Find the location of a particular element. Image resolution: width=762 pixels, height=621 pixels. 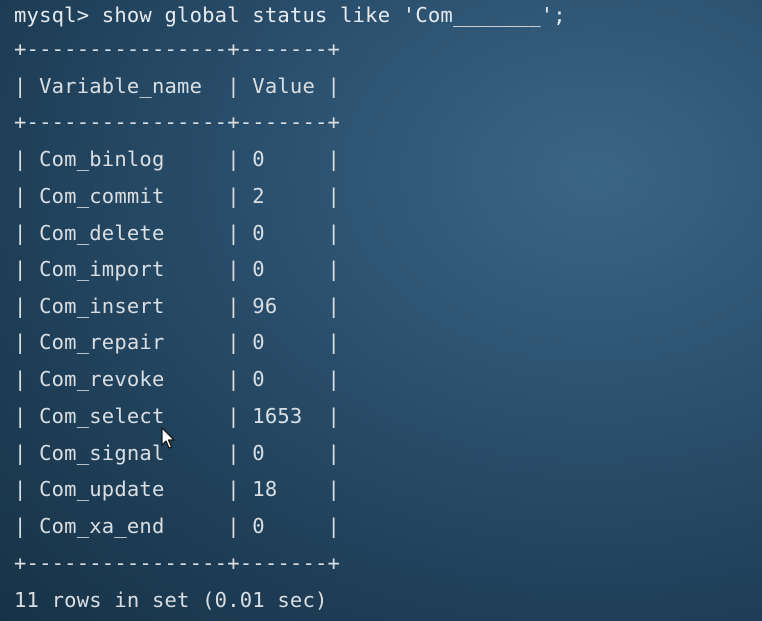

mouse-pointer-icon is located at coordinates (168, 438).